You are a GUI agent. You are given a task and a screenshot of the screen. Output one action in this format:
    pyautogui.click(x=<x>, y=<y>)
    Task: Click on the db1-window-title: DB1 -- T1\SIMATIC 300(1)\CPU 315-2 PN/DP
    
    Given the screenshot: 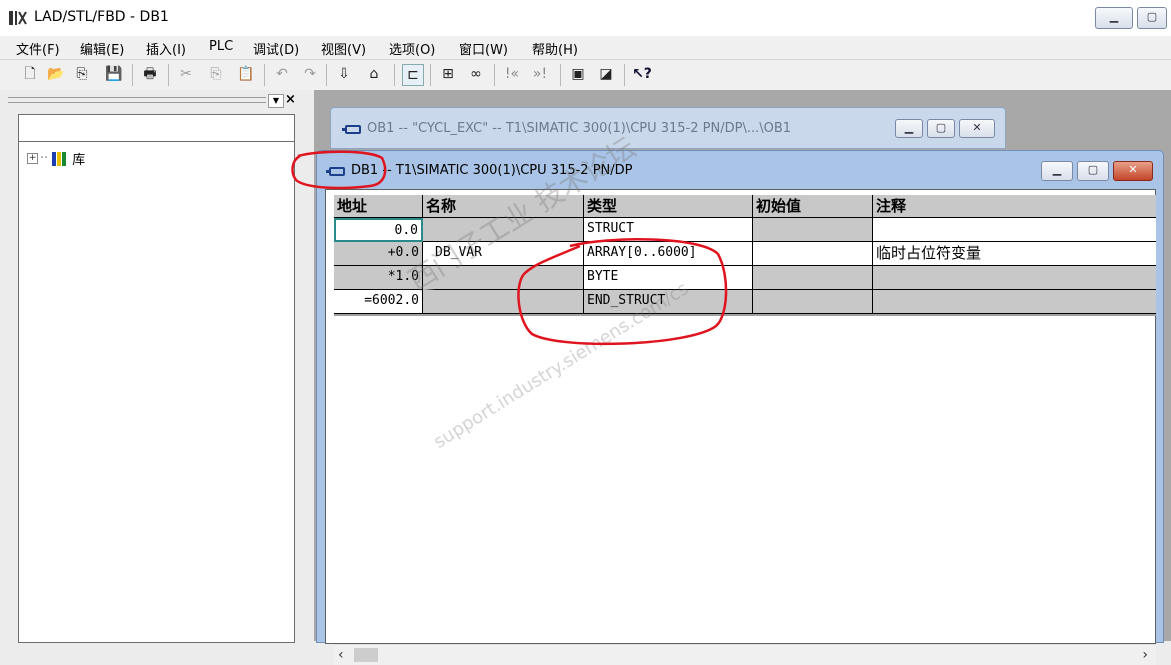 What is the action you would take?
    pyautogui.click(x=492, y=170)
    